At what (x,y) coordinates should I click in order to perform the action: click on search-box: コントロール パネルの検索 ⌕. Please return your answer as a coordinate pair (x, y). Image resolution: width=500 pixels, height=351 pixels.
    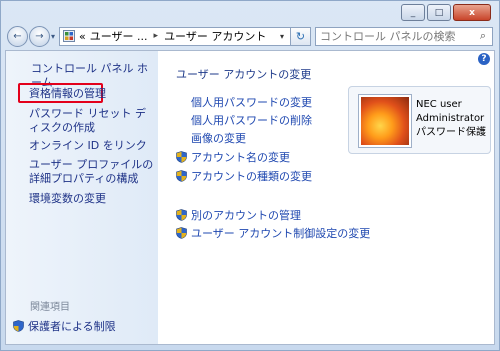
    Looking at the image, I should click on (404, 36).